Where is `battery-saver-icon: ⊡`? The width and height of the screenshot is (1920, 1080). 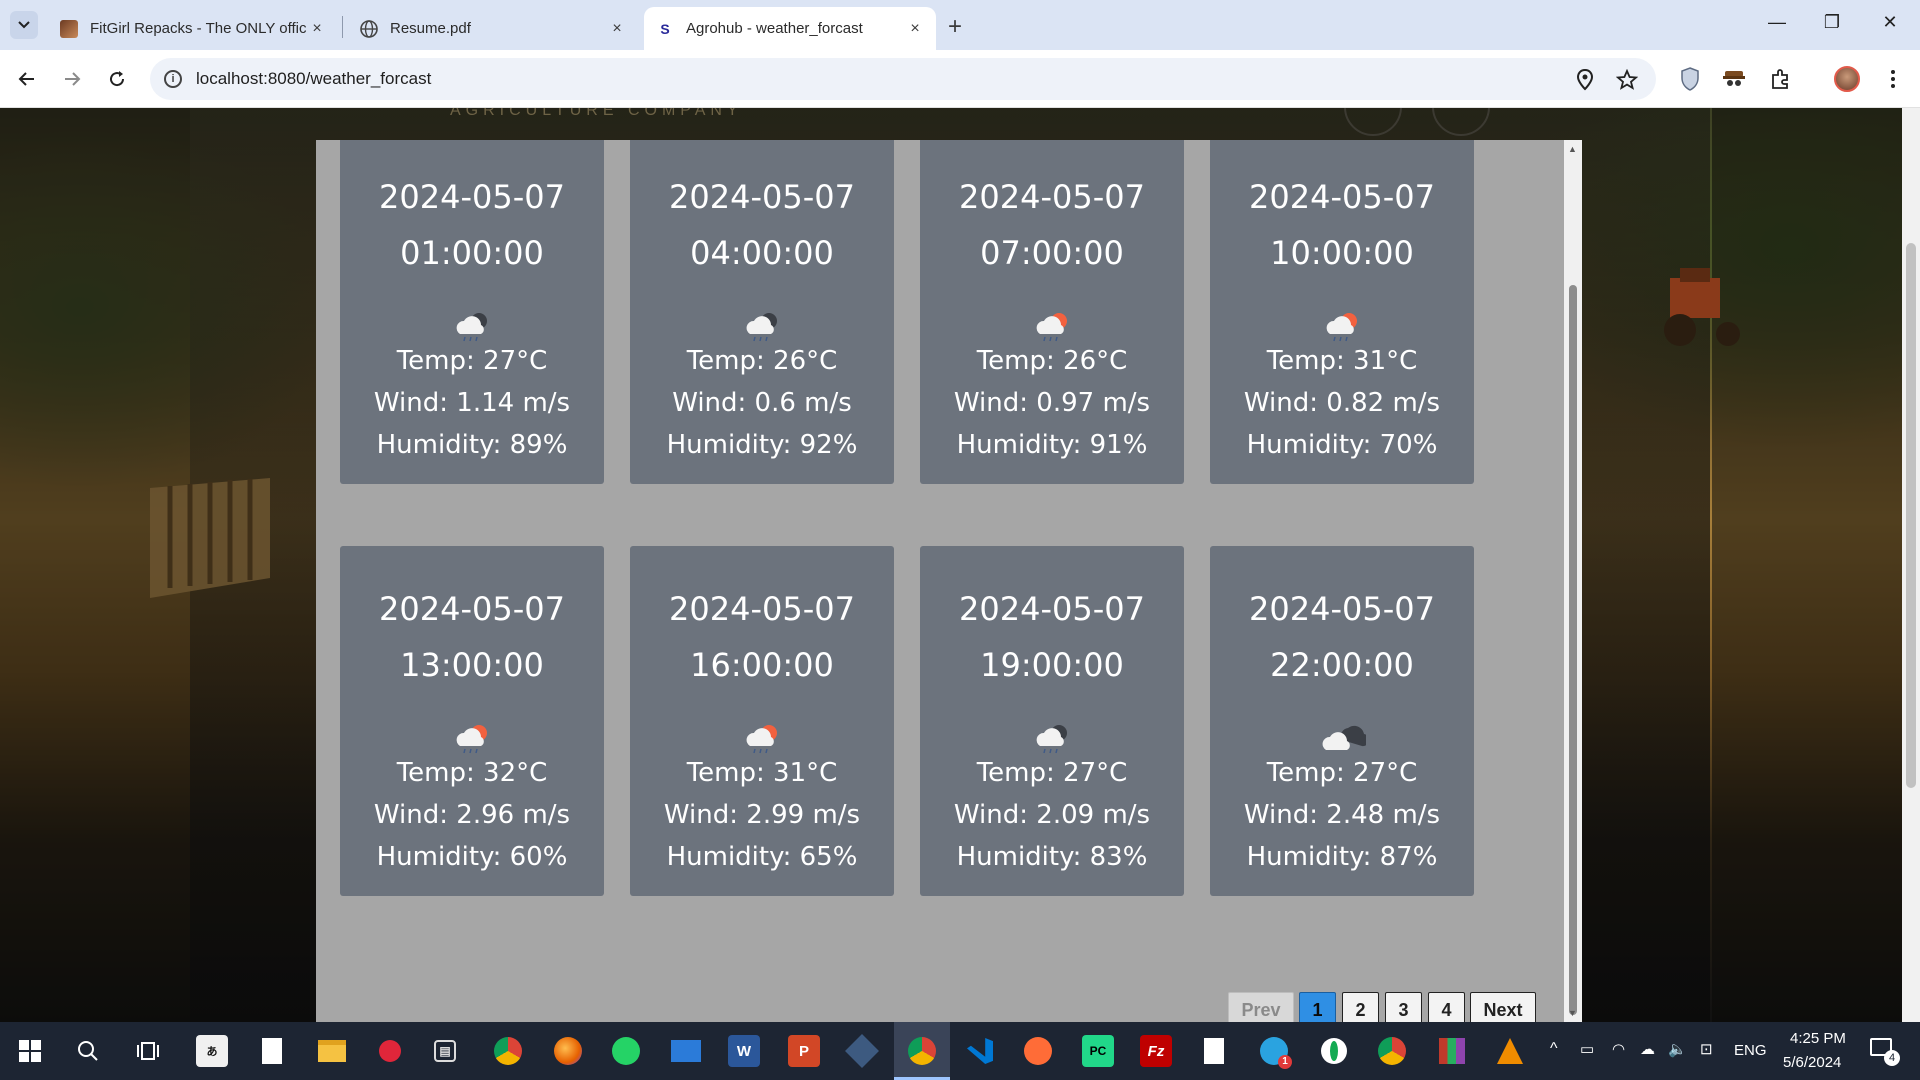 battery-saver-icon: ⊡ is located at coordinates (1706, 1049).